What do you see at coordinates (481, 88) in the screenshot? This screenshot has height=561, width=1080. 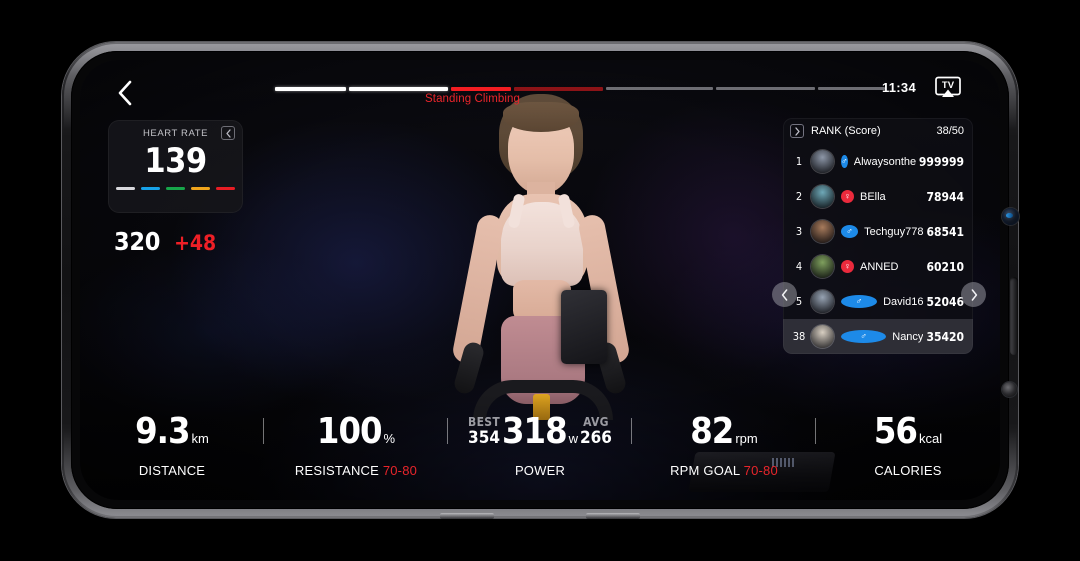 I see `progress-segment-standing-climbing-active` at bounding box center [481, 88].